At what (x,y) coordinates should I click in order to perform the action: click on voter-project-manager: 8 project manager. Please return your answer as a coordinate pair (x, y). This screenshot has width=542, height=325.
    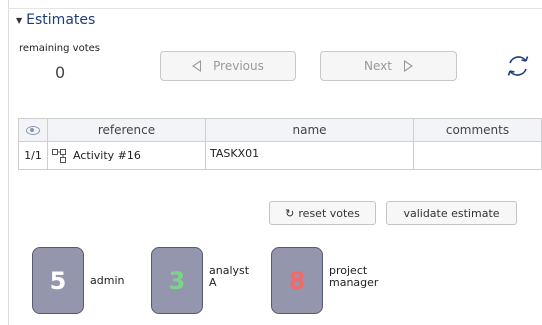
    Looking at the image, I should click on (324, 280).